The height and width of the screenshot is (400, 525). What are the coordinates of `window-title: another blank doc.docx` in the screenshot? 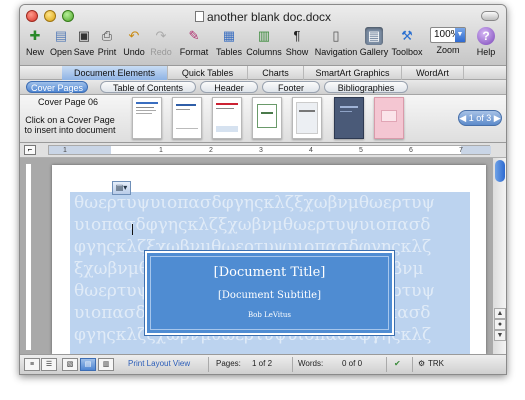 It's located at (263, 17).